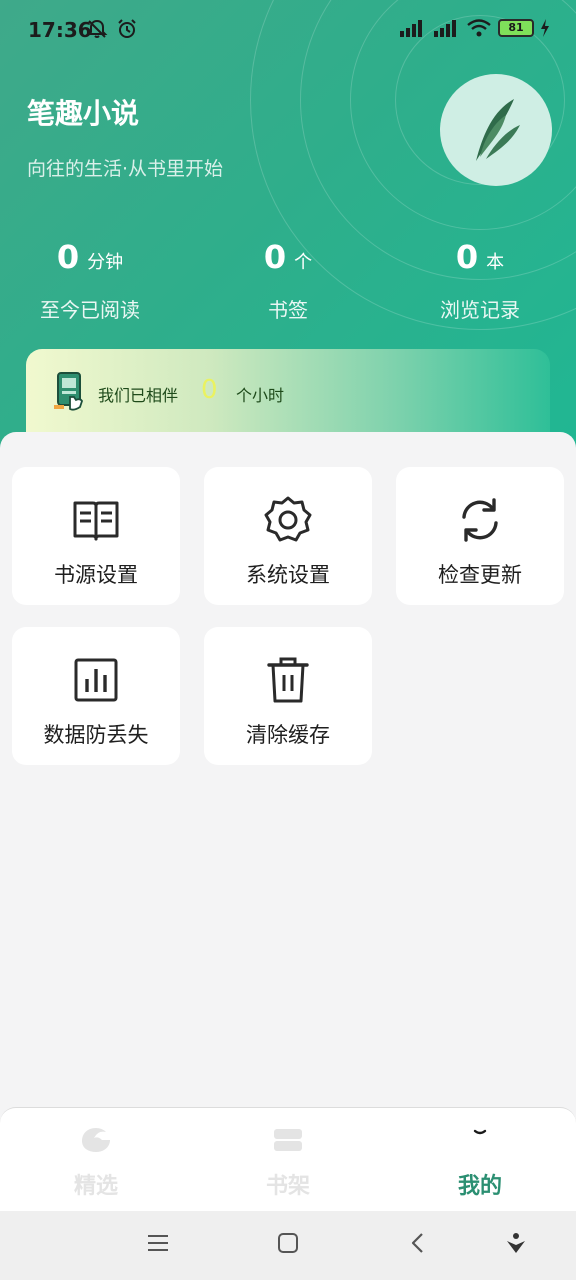 This screenshot has height=1280, width=576. Describe the element at coordinates (516, 1243) in the screenshot. I see `assistant-icon` at that location.